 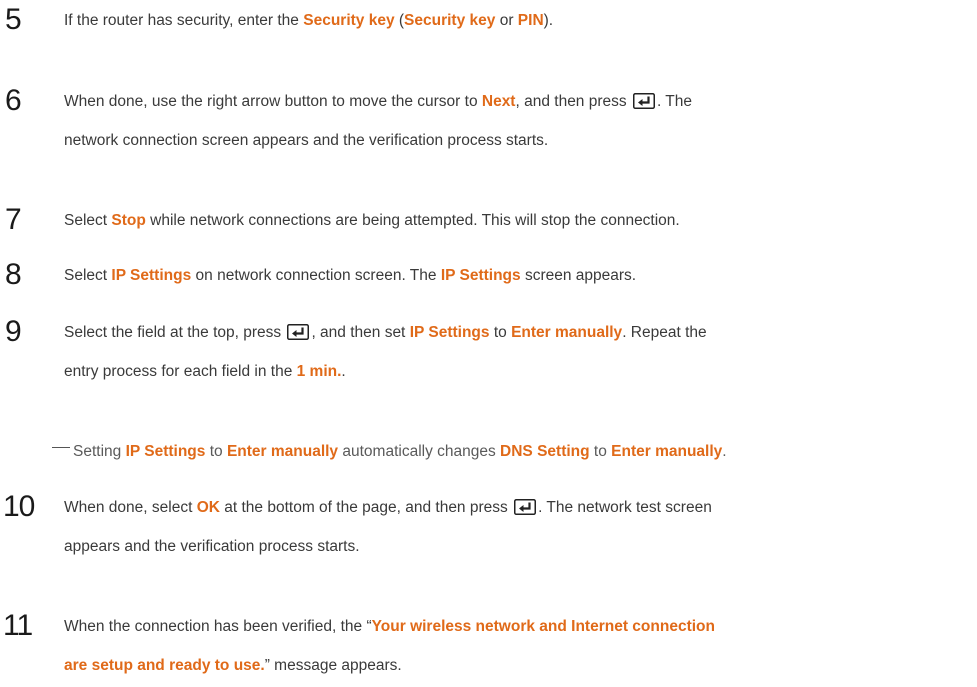 I want to click on highlight-term: PIN, so click(x=530, y=20).